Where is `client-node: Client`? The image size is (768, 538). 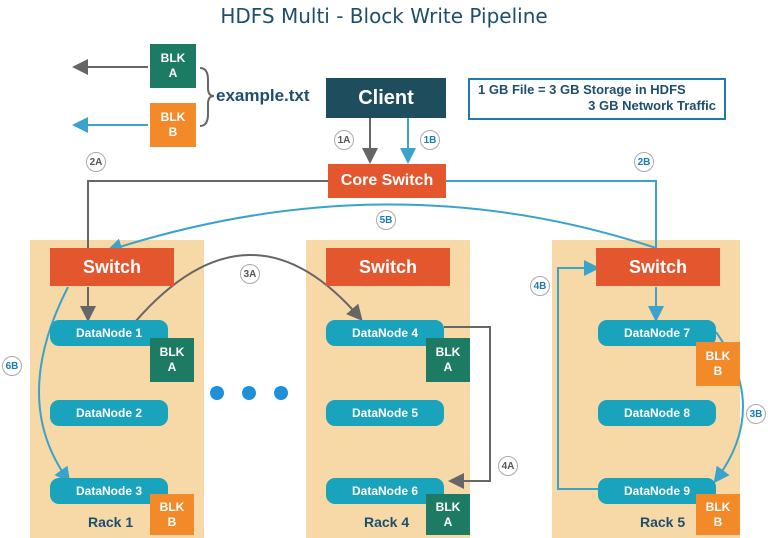 client-node: Client is located at coordinates (386, 98).